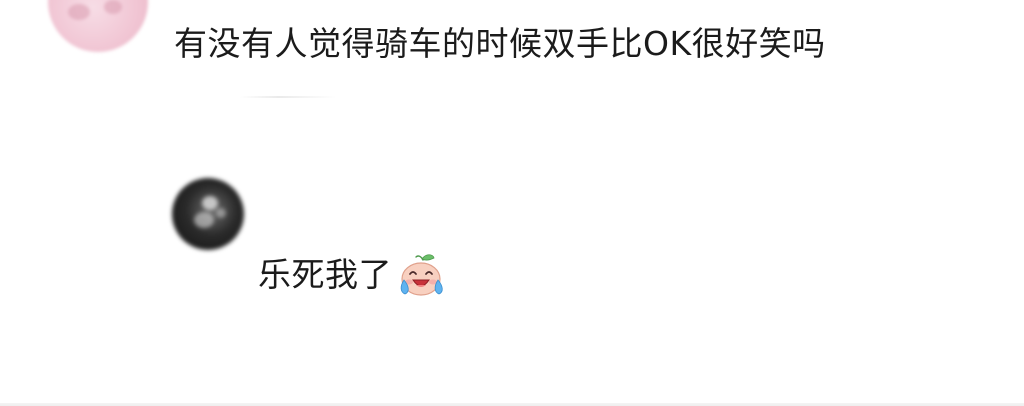 The height and width of the screenshot is (406, 1024). What do you see at coordinates (288, 97) in the screenshot?
I see `divider` at bounding box center [288, 97].